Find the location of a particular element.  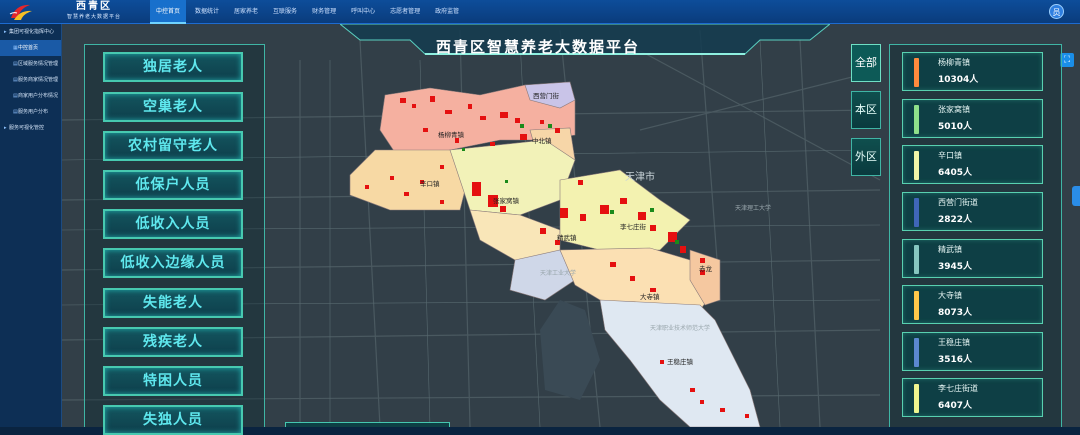

sidebar-item-label: 集团可视化指挥中心 is located at coordinates (32, 32).